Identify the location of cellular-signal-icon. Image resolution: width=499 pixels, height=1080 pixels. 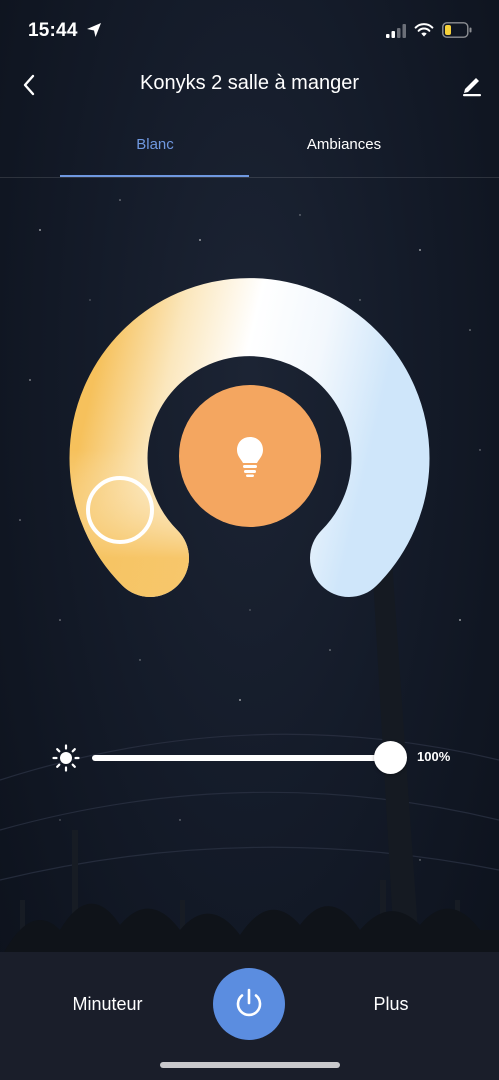
(396, 31).